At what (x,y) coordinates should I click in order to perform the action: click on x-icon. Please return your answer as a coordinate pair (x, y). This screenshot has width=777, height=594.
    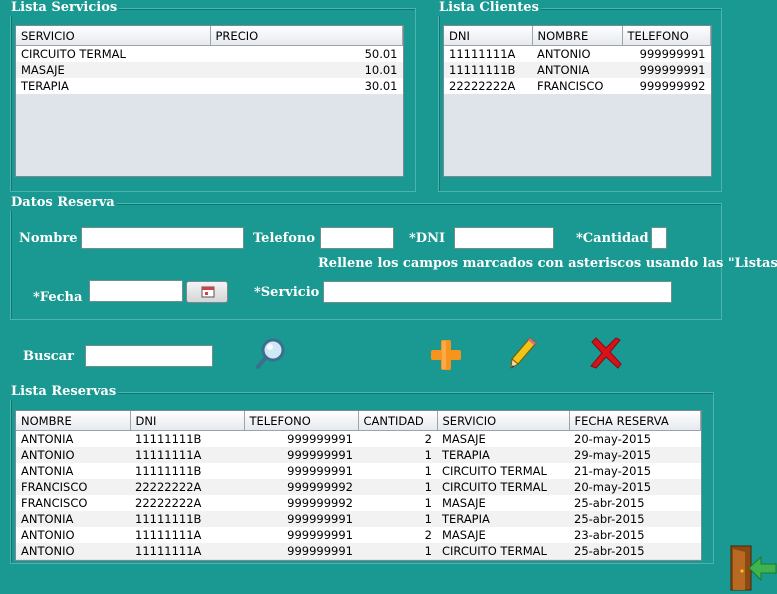
    Looking at the image, I should click on (606, 353).